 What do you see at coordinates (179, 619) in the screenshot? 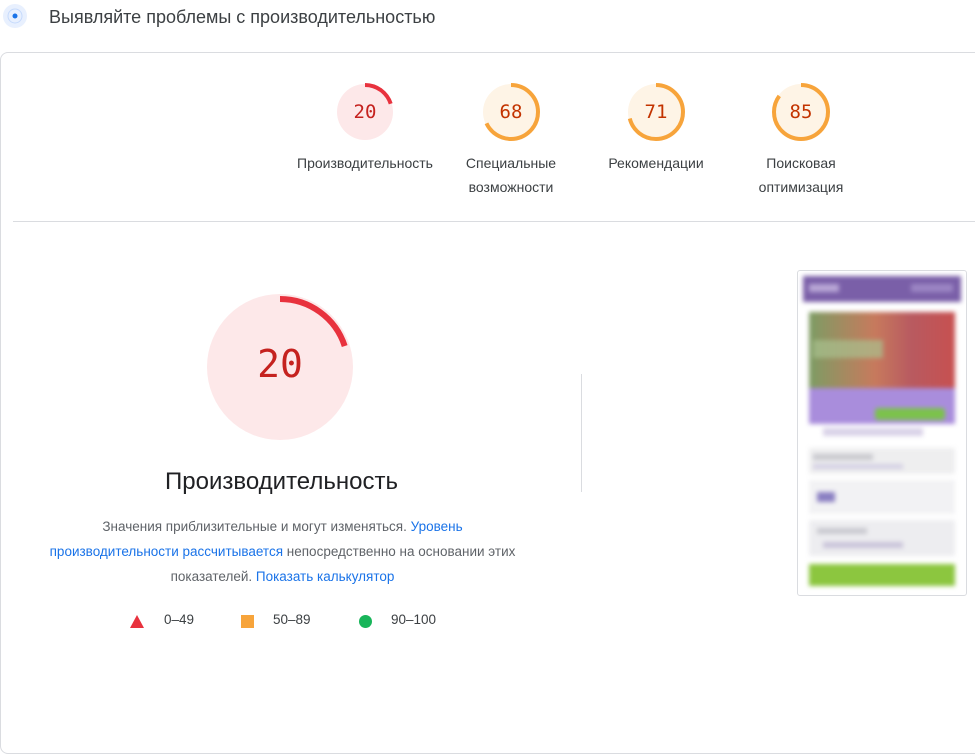
I see `legend-range: 0–49` at bounding box center [179, 619].